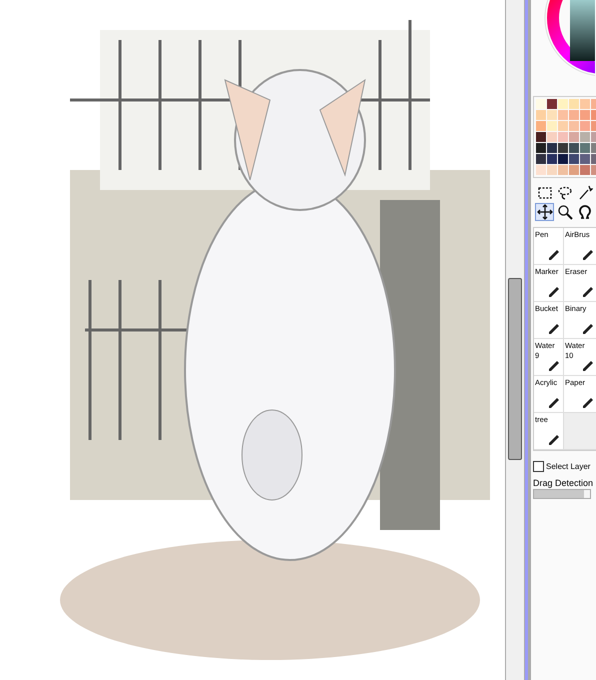  I want to click on drag-detection-slider, so click(562, 494).